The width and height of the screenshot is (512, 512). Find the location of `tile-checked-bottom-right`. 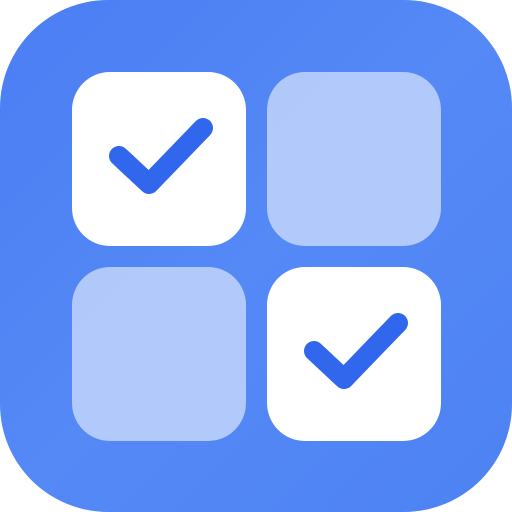

tile-checked-bottom-right is located at coordinates (354, 354).